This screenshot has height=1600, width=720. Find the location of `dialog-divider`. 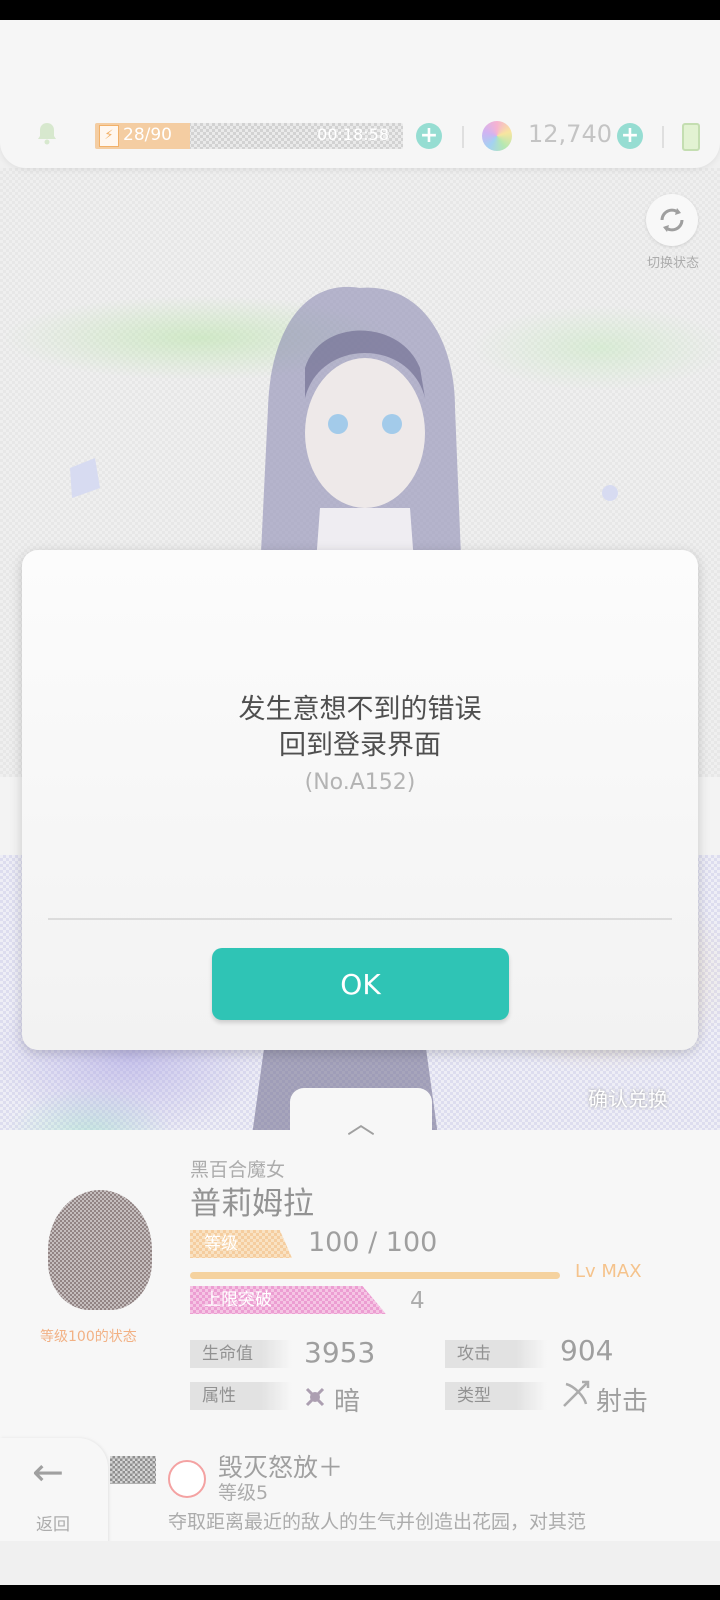

dialog-divider is located at coordinates (360, 919).